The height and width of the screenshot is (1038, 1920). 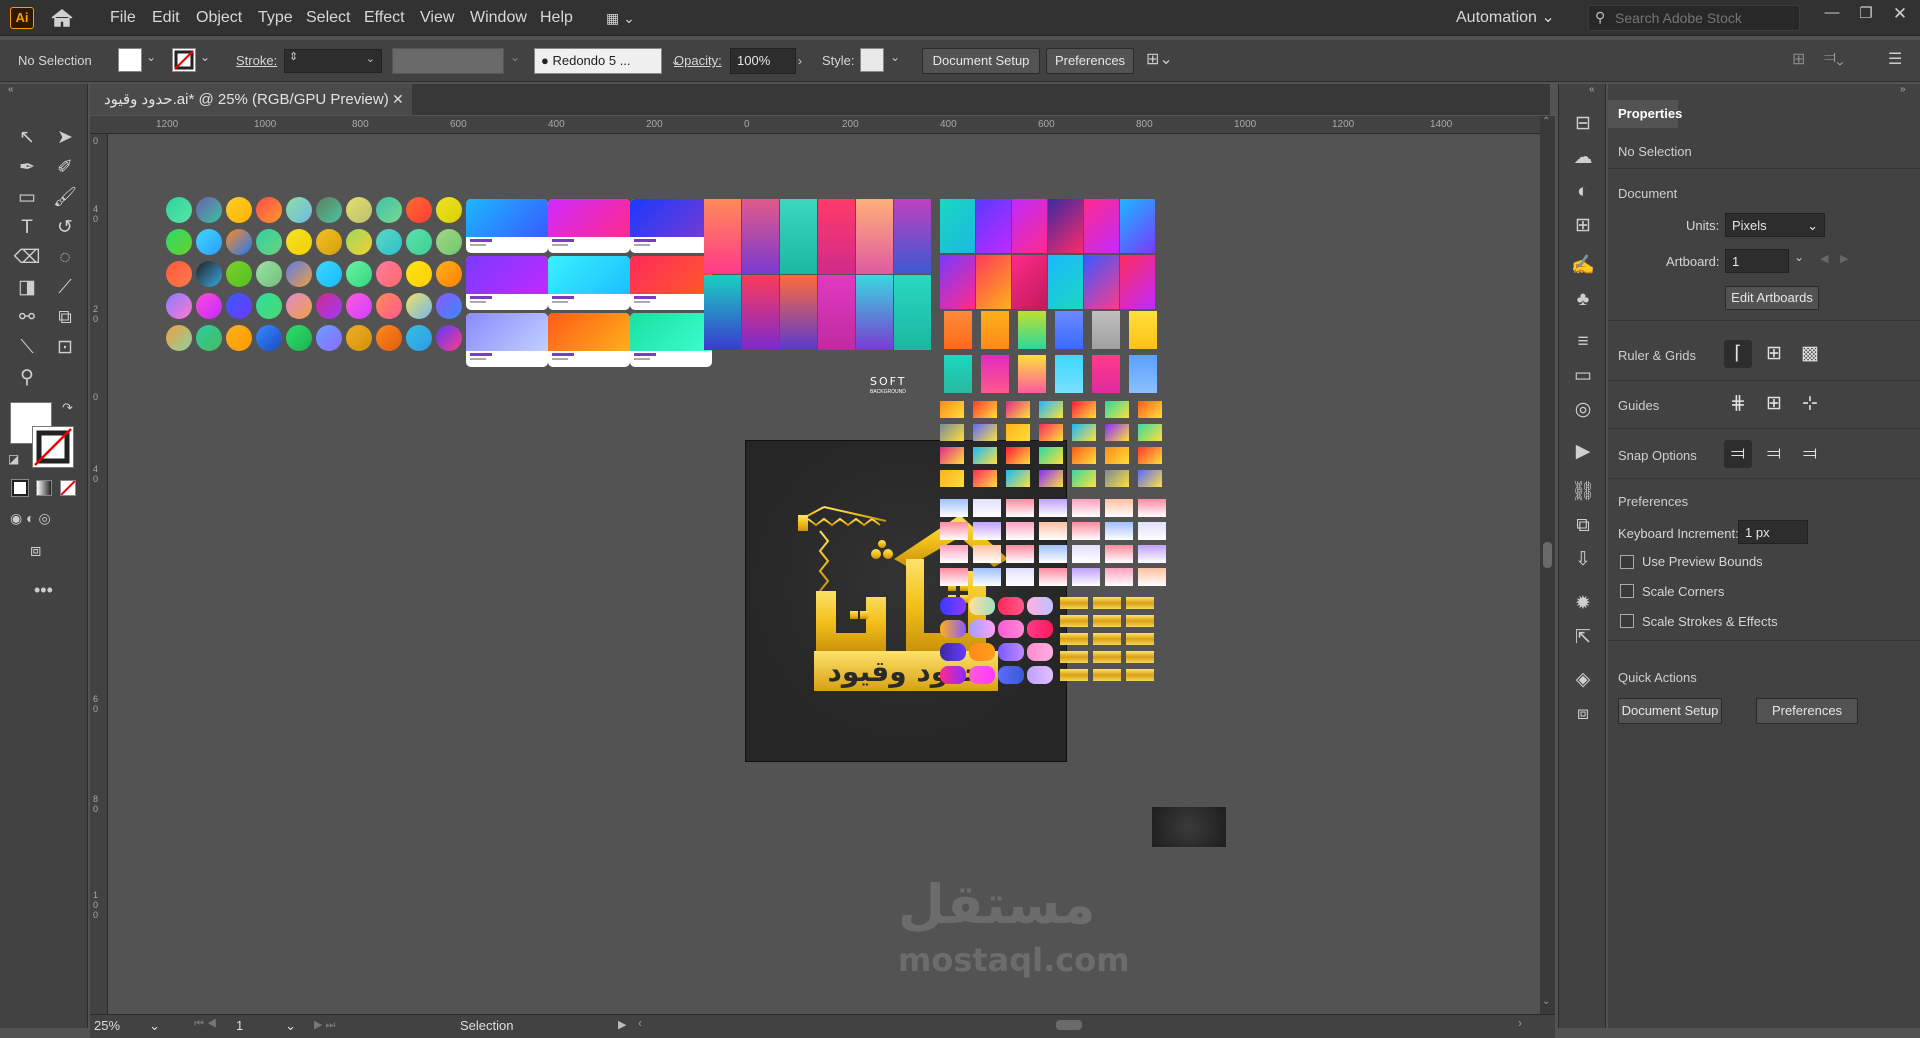 What do you see at coordinates (1546, 121) in the screenshot?
I see `scroll-up-icon: ⌃` at bounding box center [1546, 121].